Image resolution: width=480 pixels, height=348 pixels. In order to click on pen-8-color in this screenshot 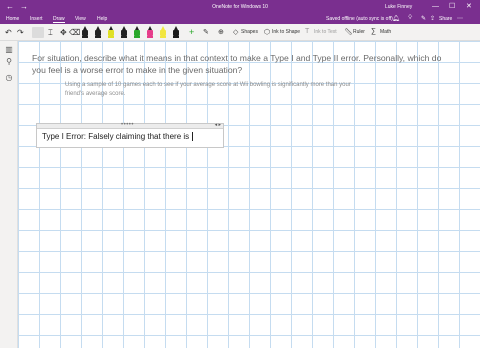, I will do `click(176, 37)`.